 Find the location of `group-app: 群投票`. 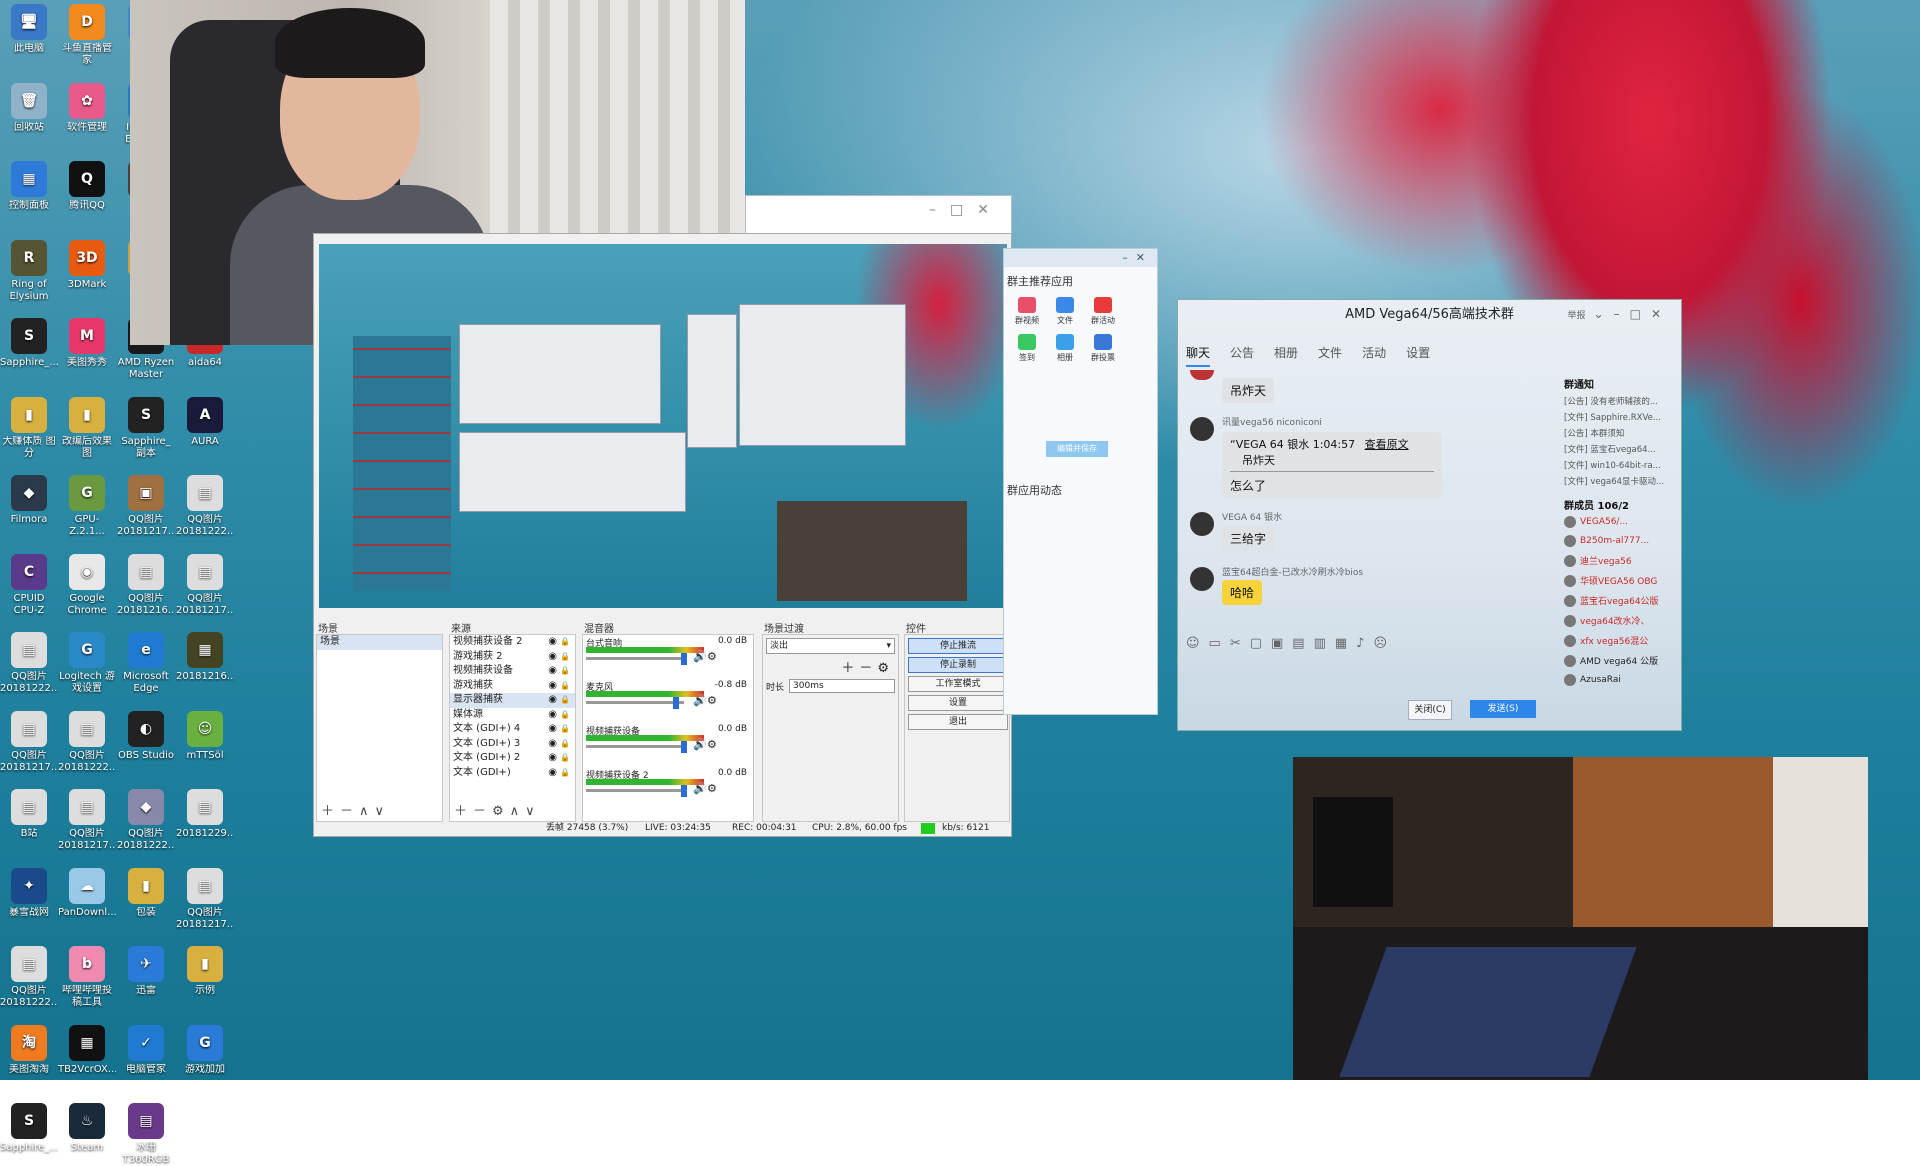

group-app: 群投票 is located at coordinates (1103, 348).